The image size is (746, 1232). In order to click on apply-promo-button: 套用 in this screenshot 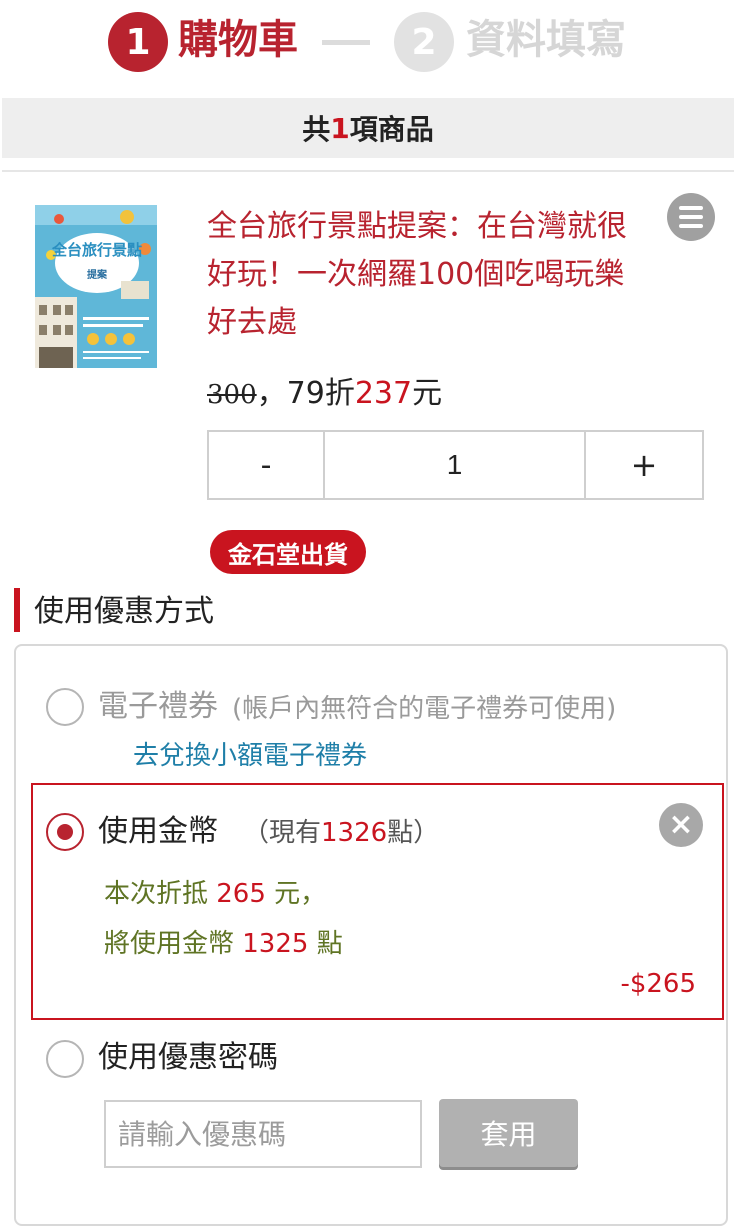, I will do `click(508, 1133)`.